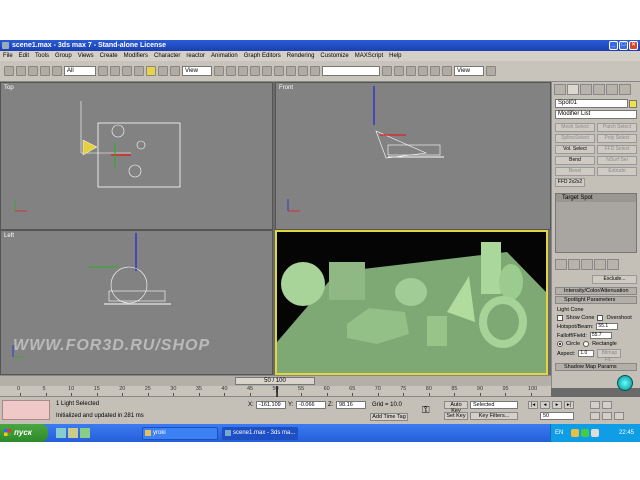  I want to click on select-object-icon, so click(103, 71).